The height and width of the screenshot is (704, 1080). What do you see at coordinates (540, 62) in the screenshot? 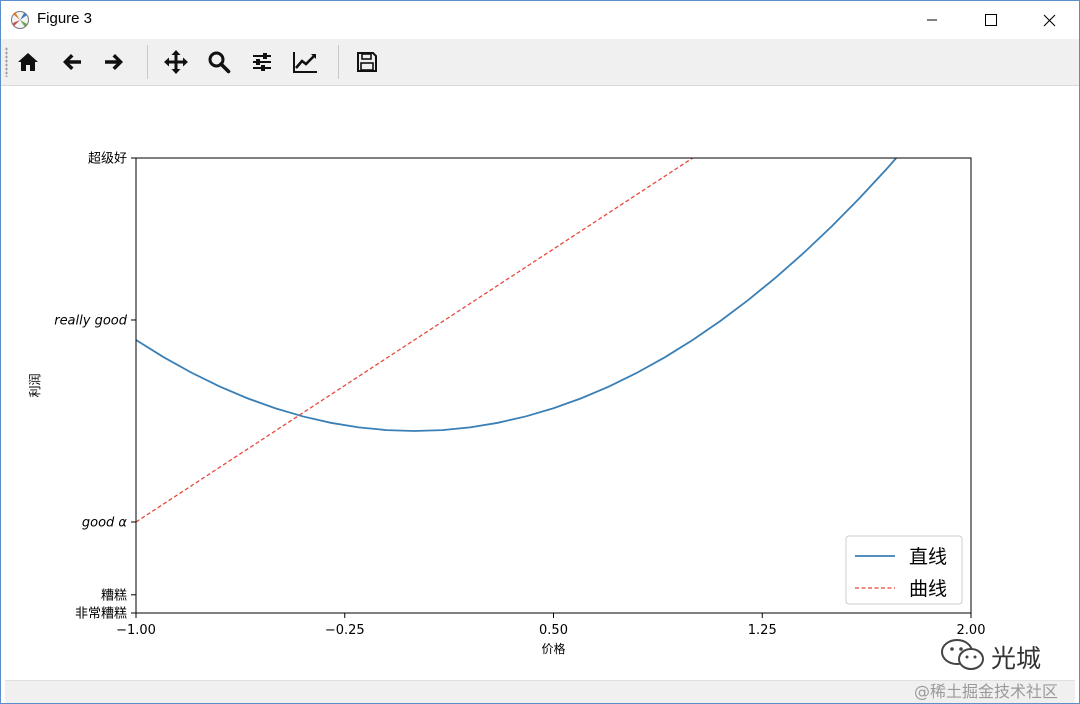
I see `navigation-toolbar` at bounding box center [540, 62].